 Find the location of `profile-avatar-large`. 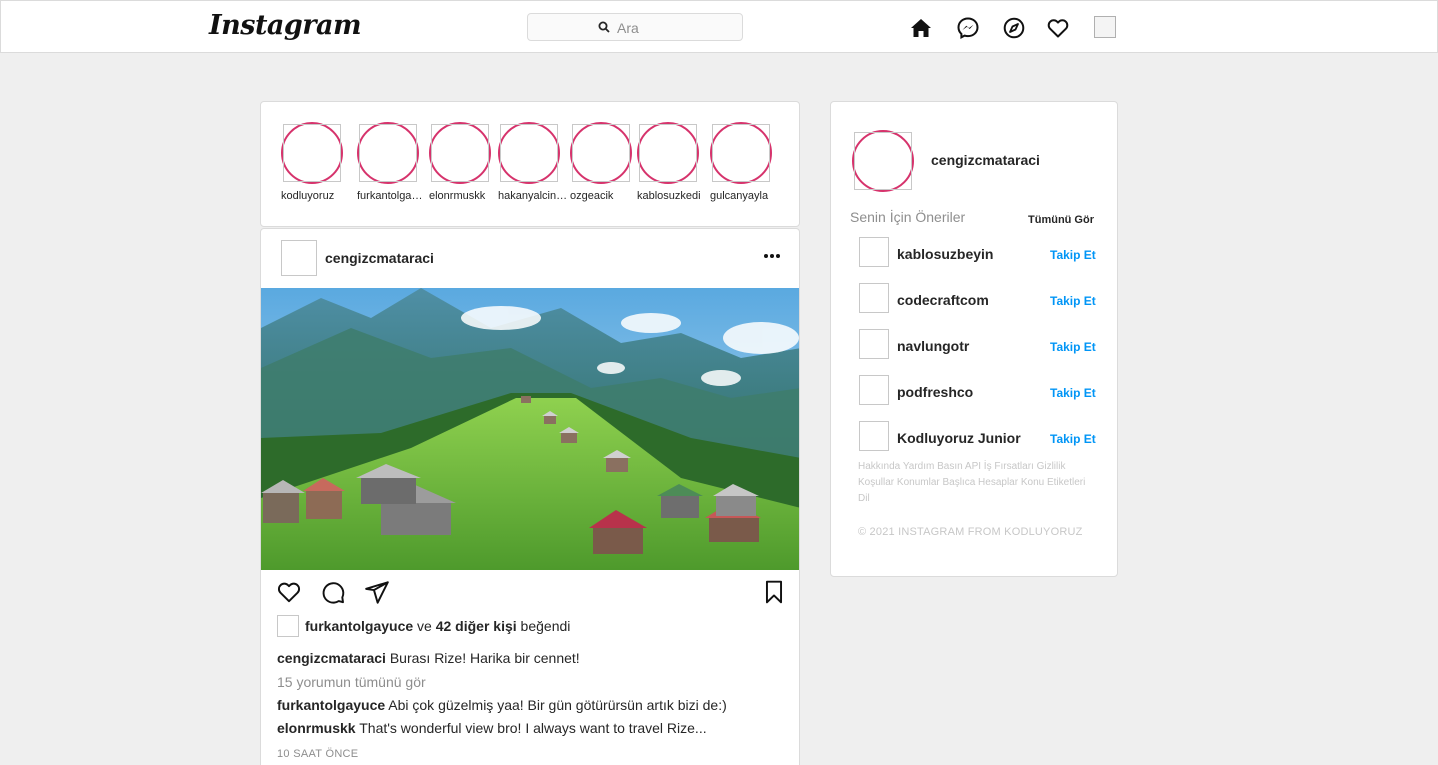

profile-avatar-large is located at coordinates (883, 161).